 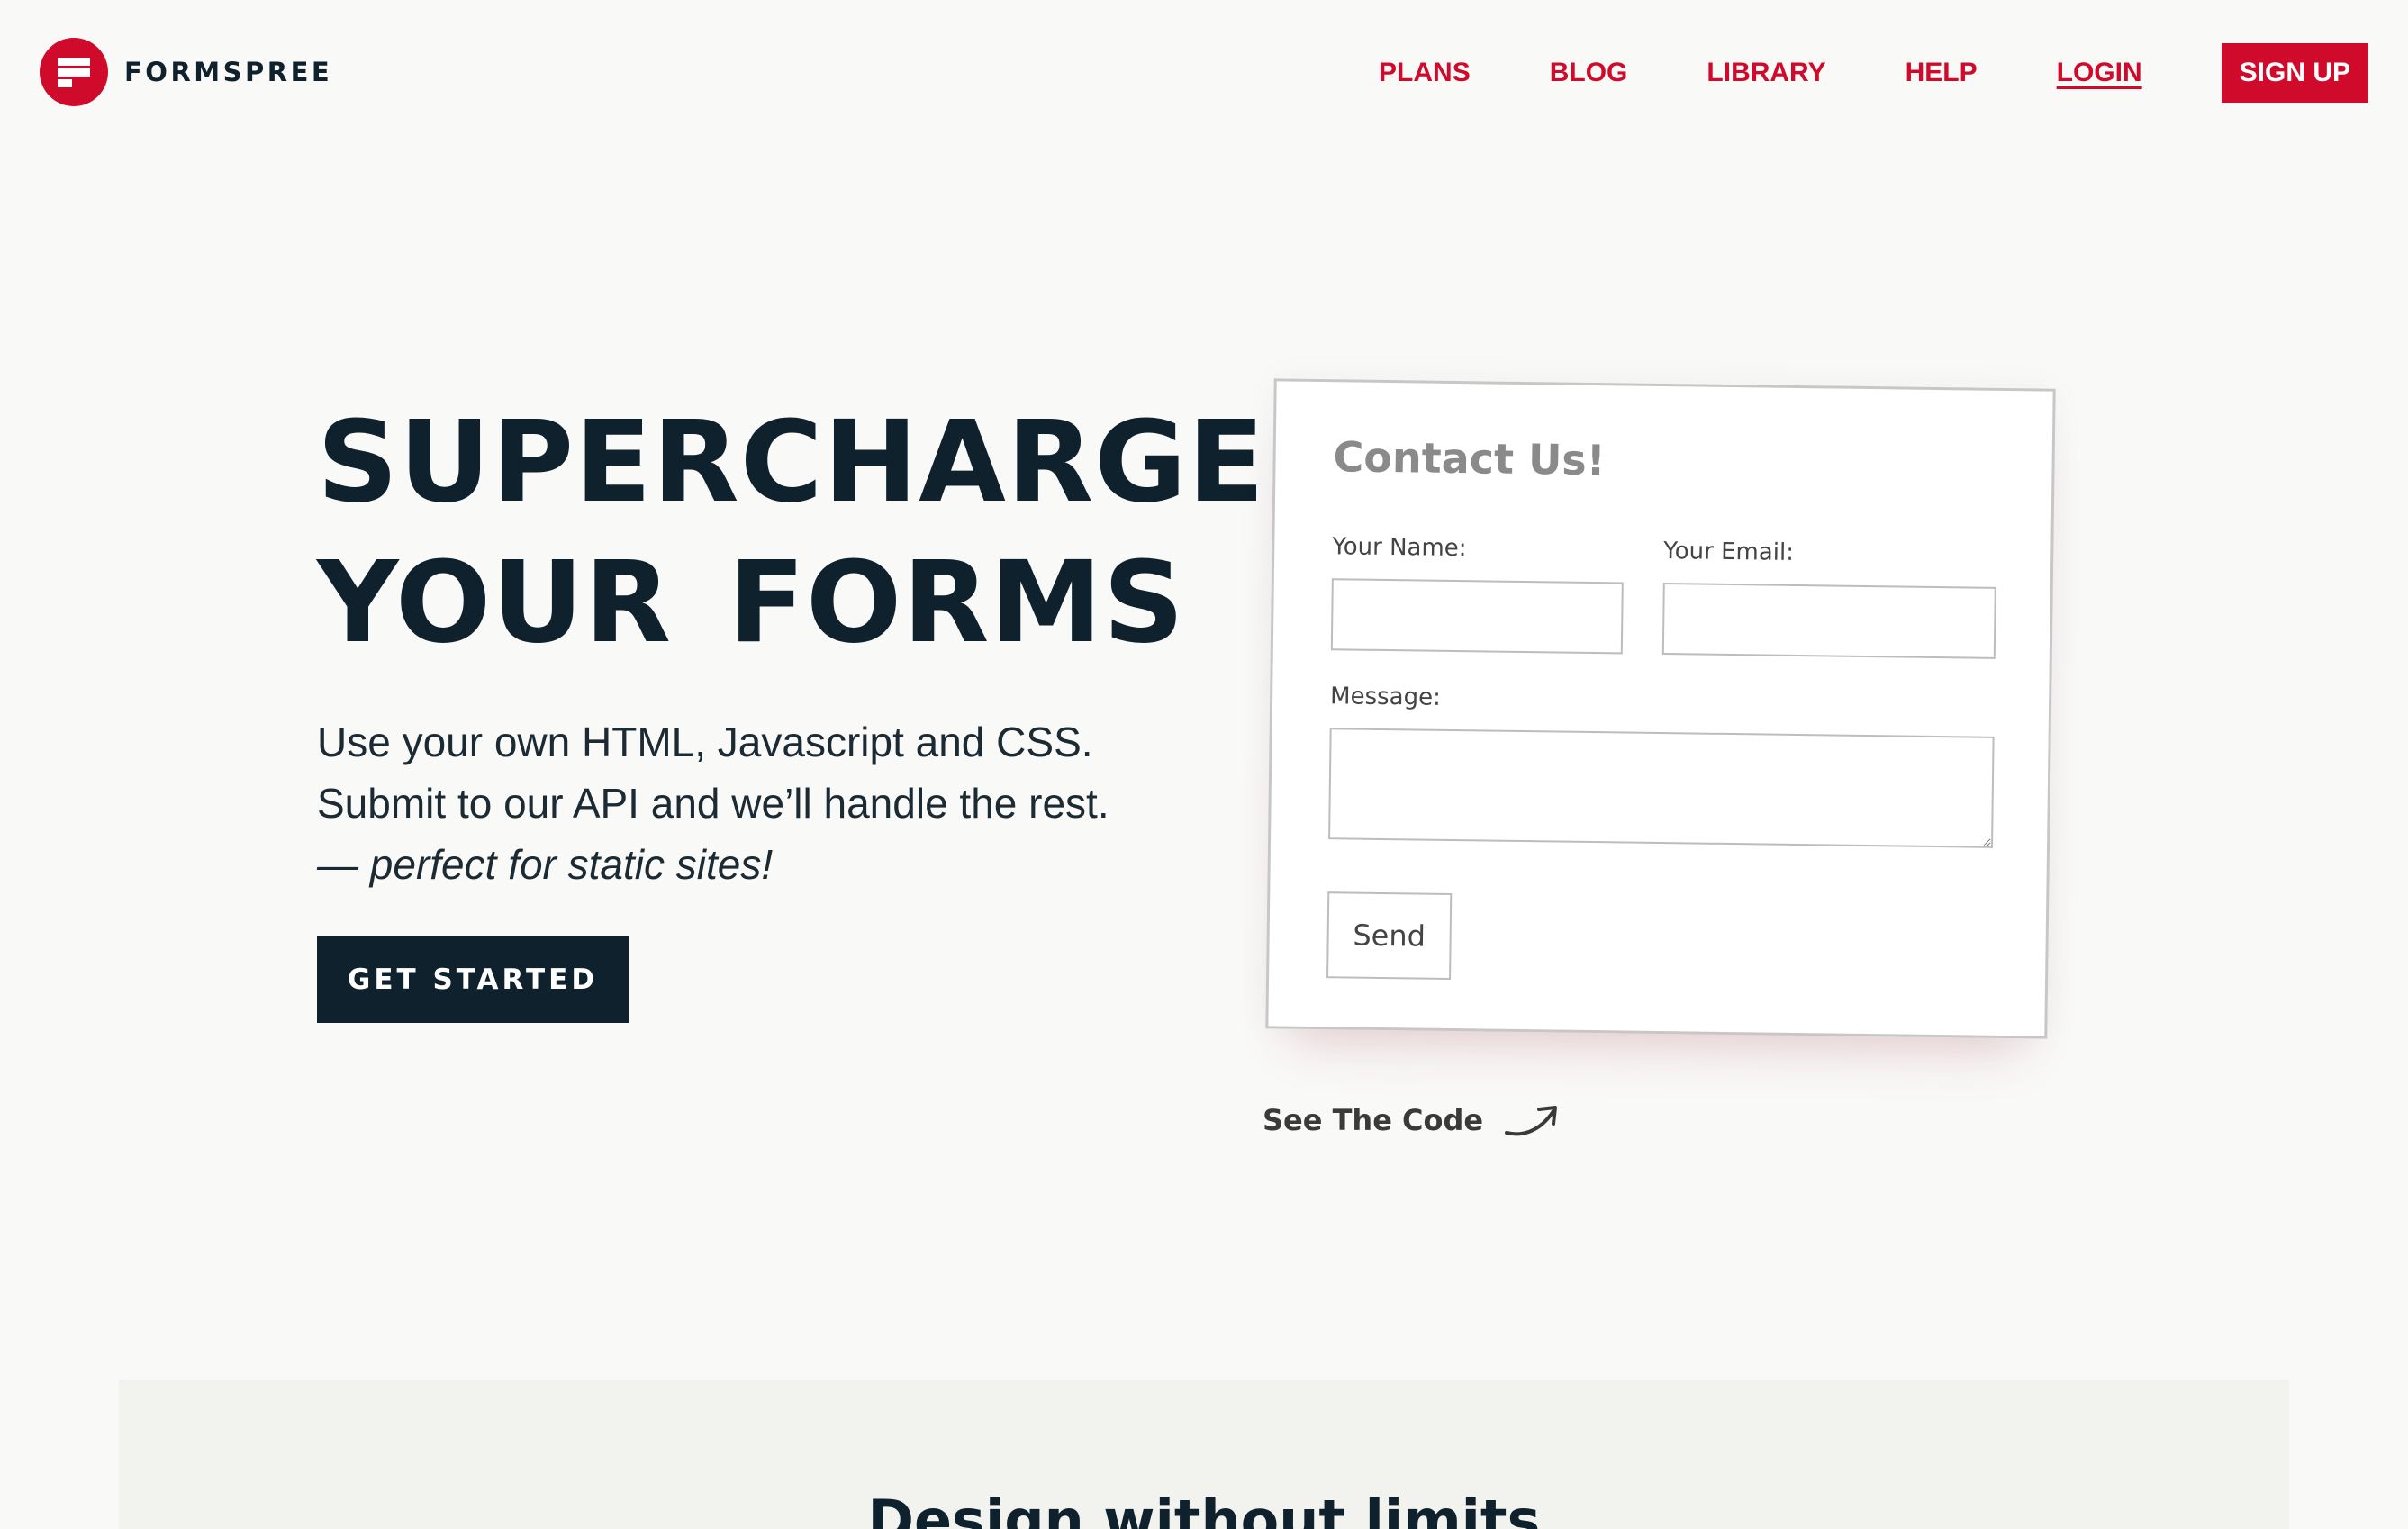 I want to click on features-section-title: Design without limits, so click(x=1204, y=1508).